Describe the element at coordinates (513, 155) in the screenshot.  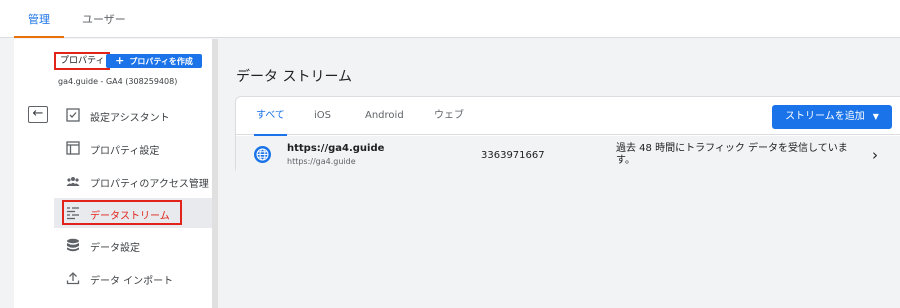
I see `stream-id: 3363971667` at that location.